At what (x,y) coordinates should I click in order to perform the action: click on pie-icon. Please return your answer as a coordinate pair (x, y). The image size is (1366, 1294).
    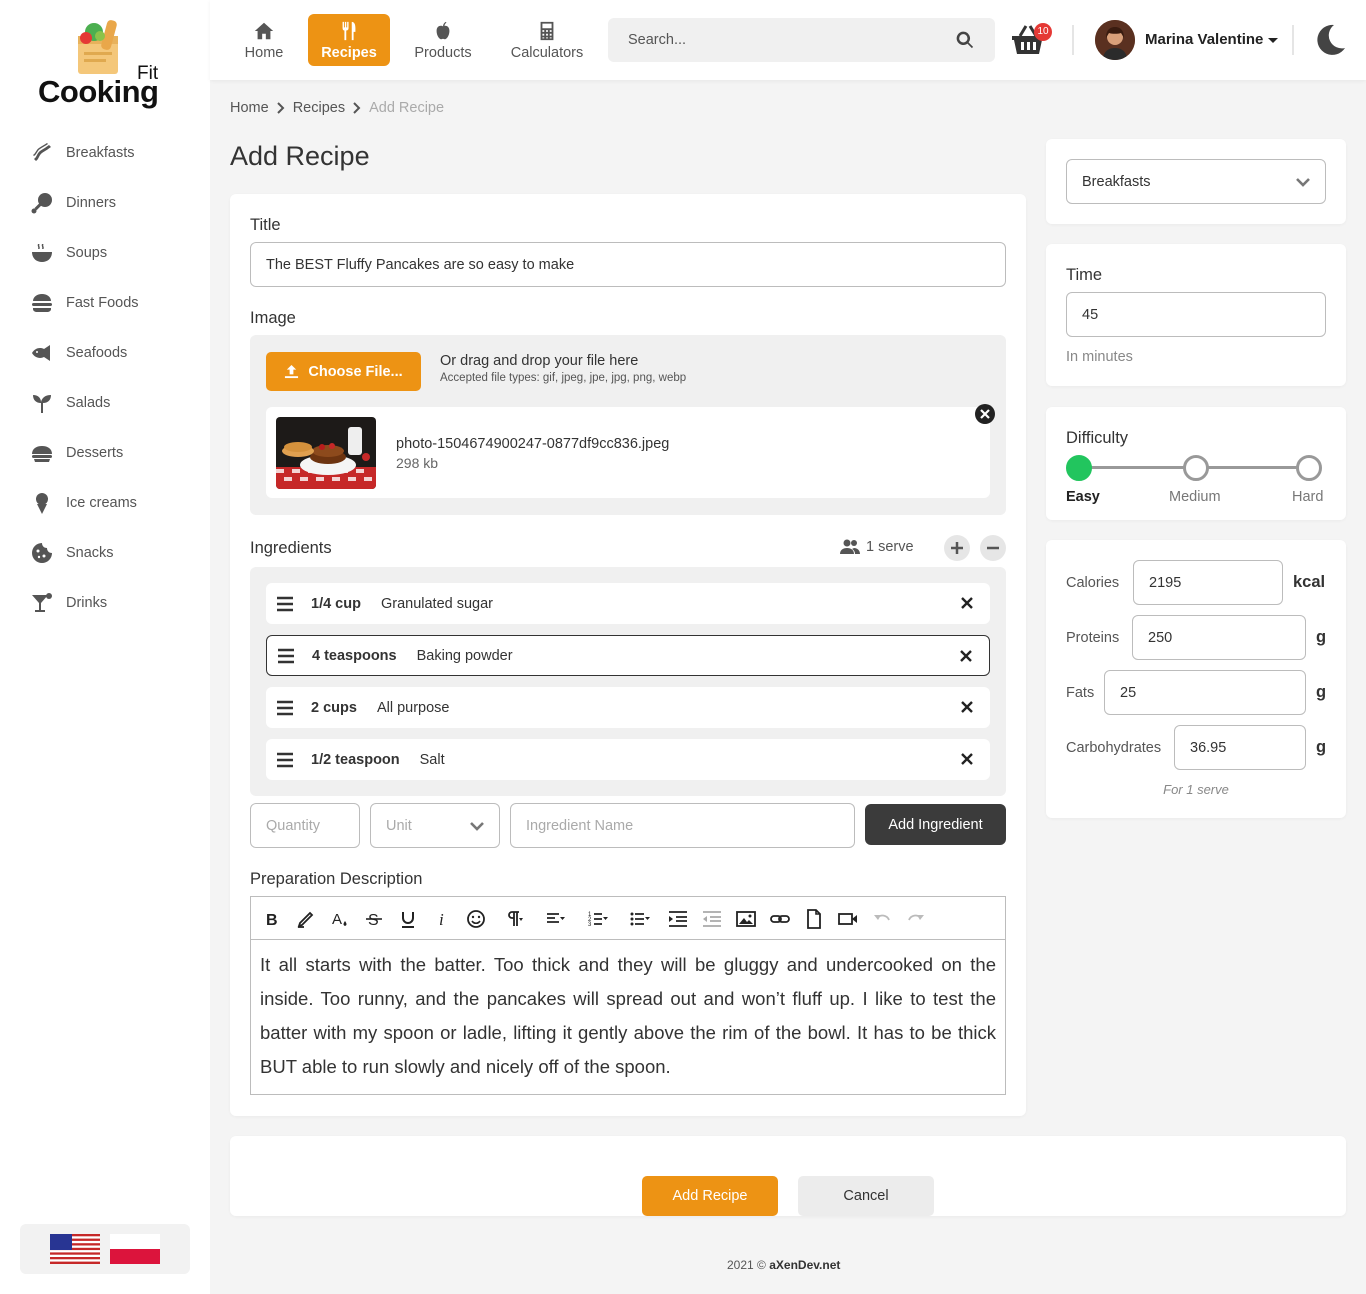
    Looking at the image, I should click on (42, 454).